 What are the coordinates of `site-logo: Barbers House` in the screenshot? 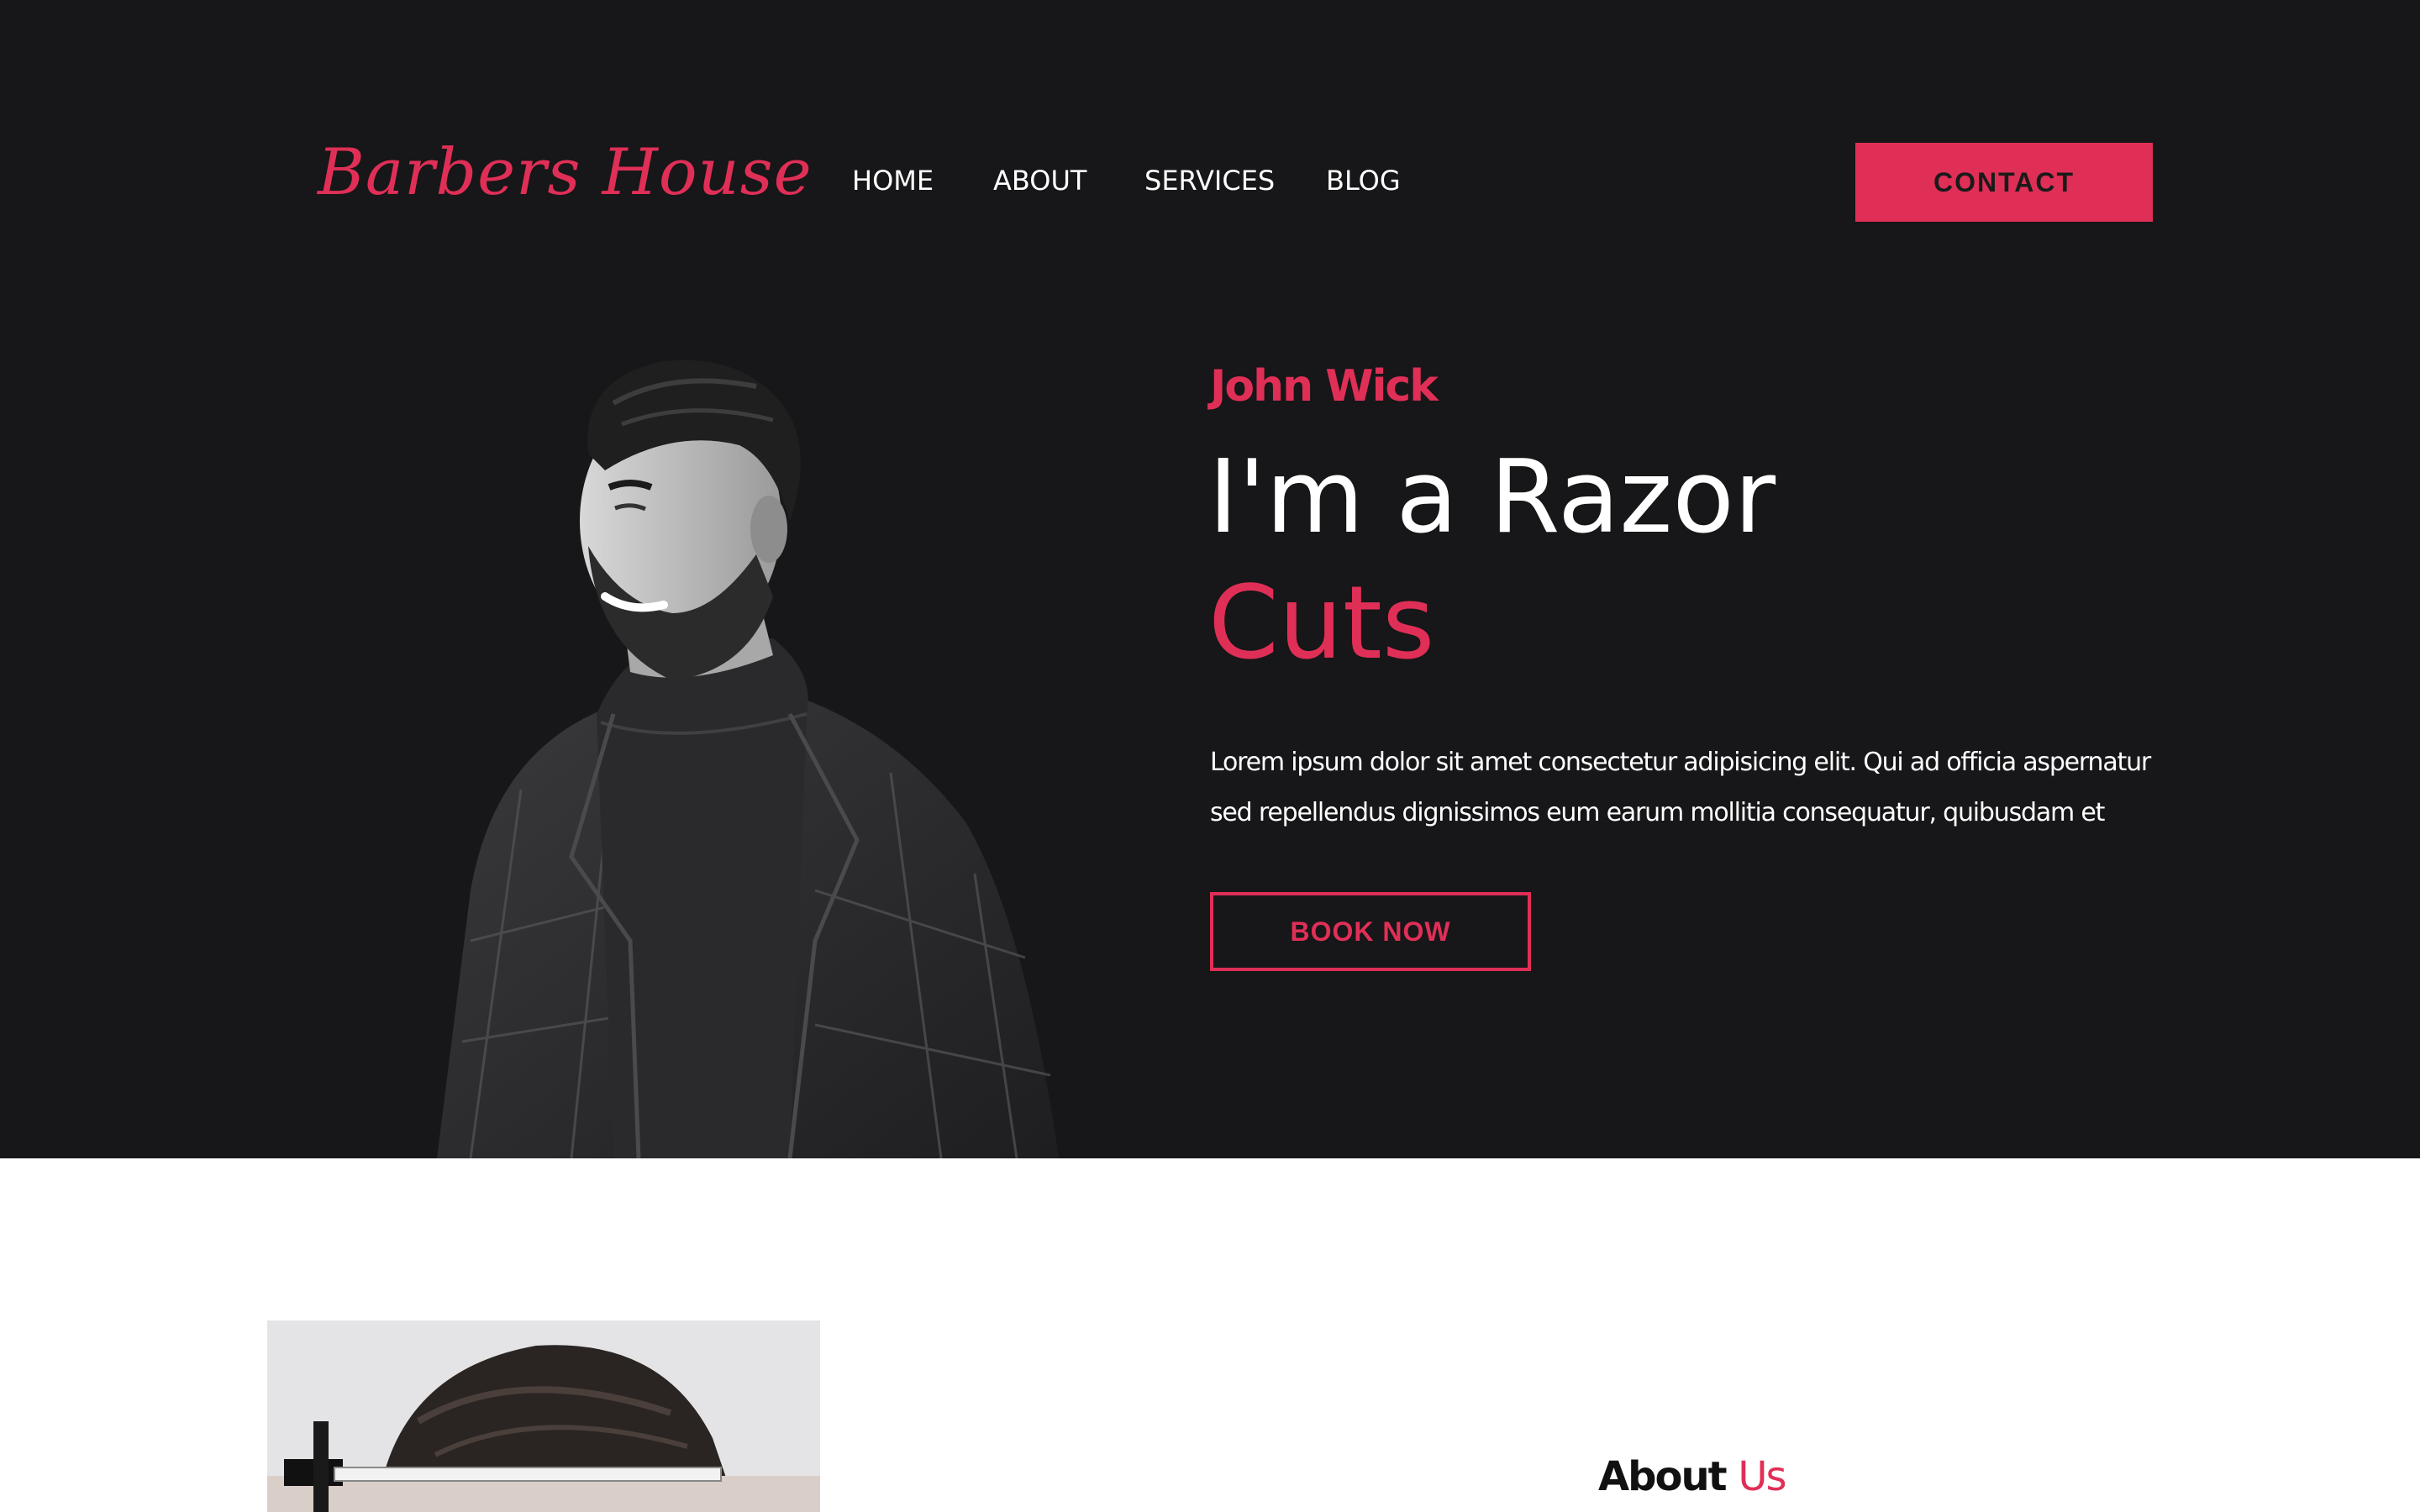 It's located at (566, 171).